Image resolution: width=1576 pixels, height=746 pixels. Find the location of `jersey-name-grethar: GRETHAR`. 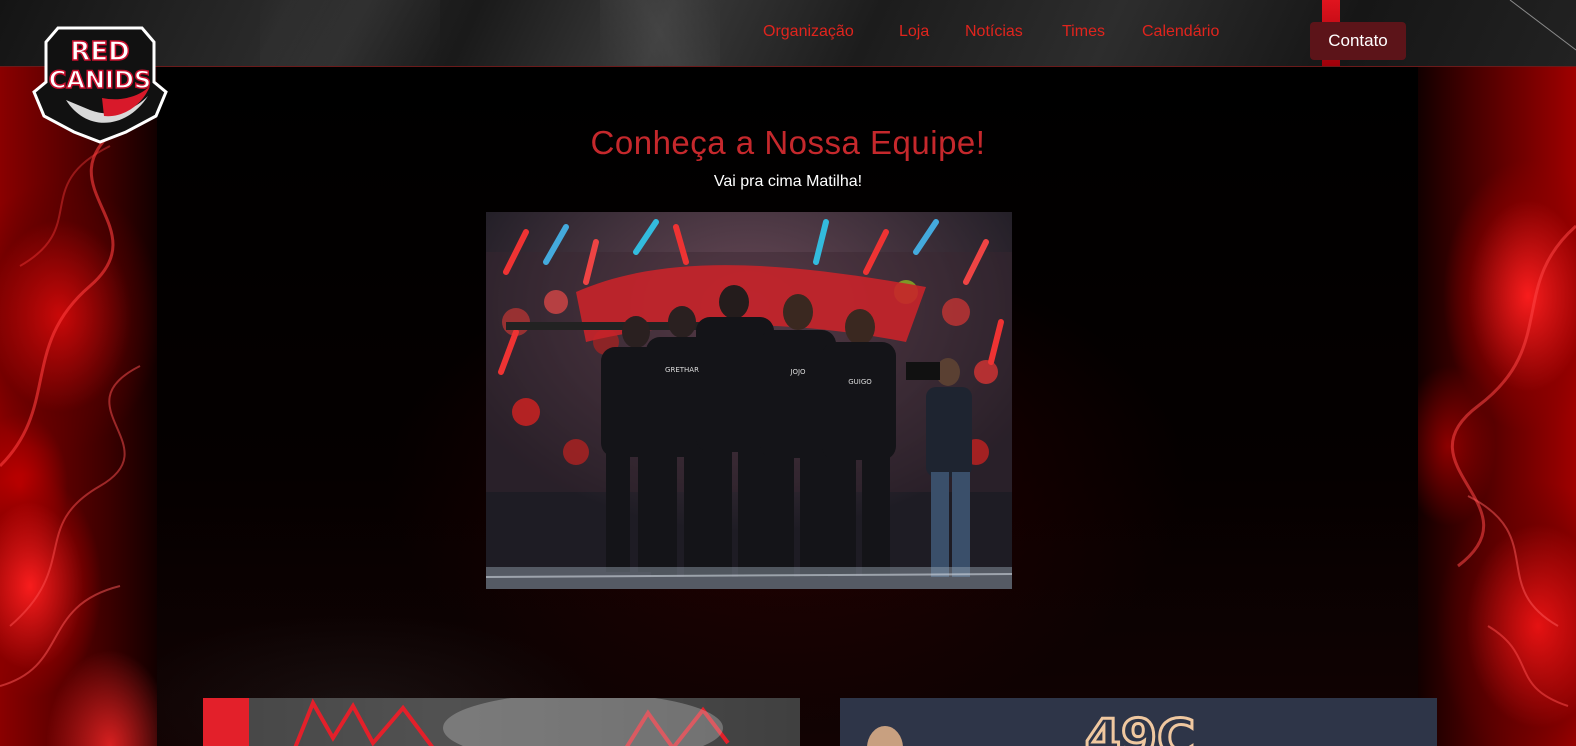

jersey-name-grethar: GRETHAR is located at coordinates (682, 370).